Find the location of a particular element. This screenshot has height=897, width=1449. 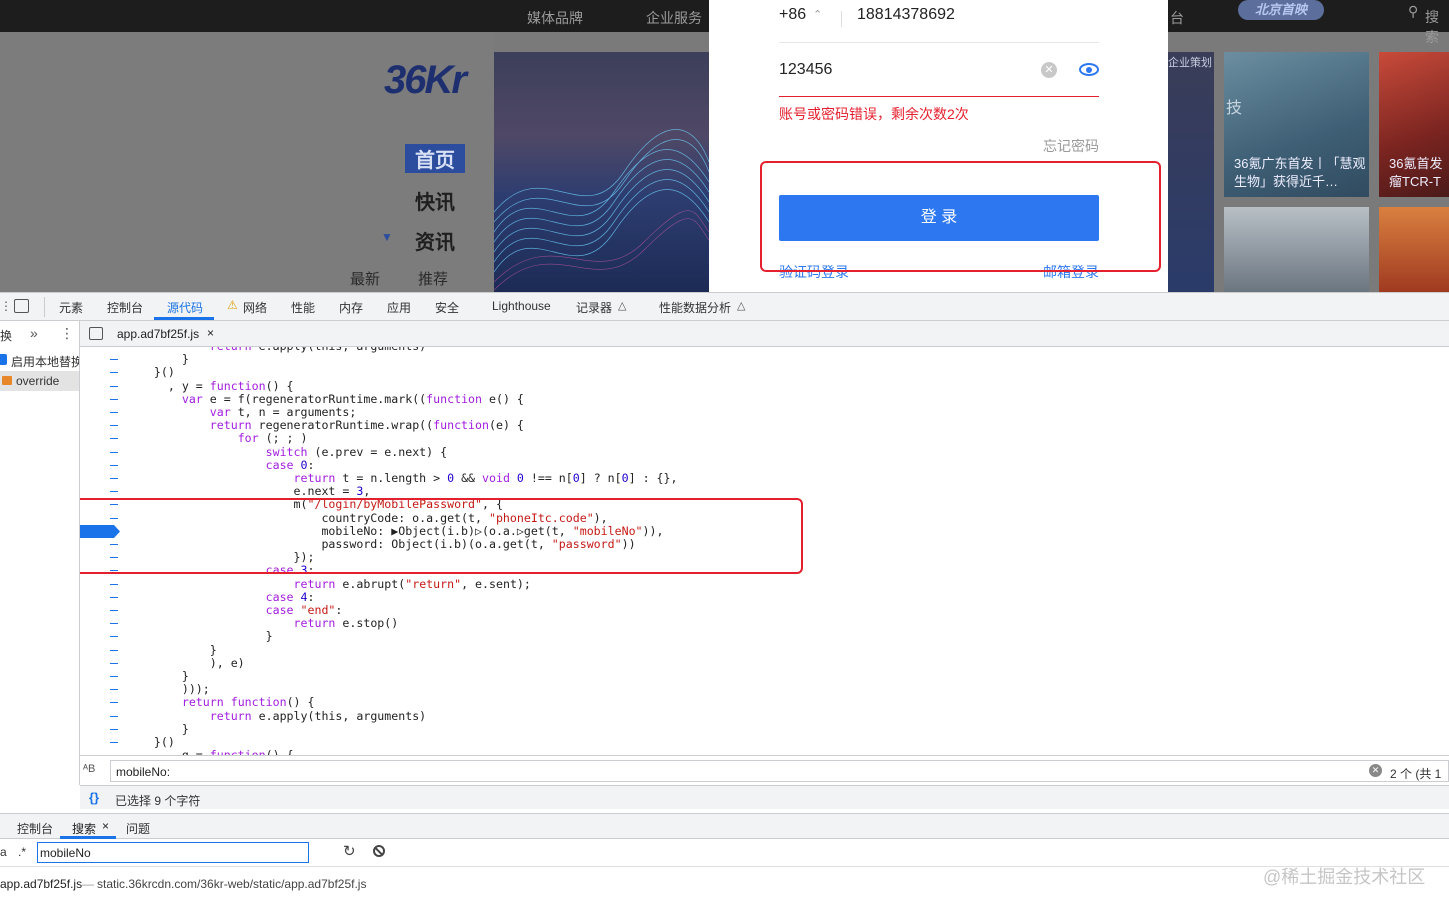

country-code: +86 is located at coordinates (792, 15).